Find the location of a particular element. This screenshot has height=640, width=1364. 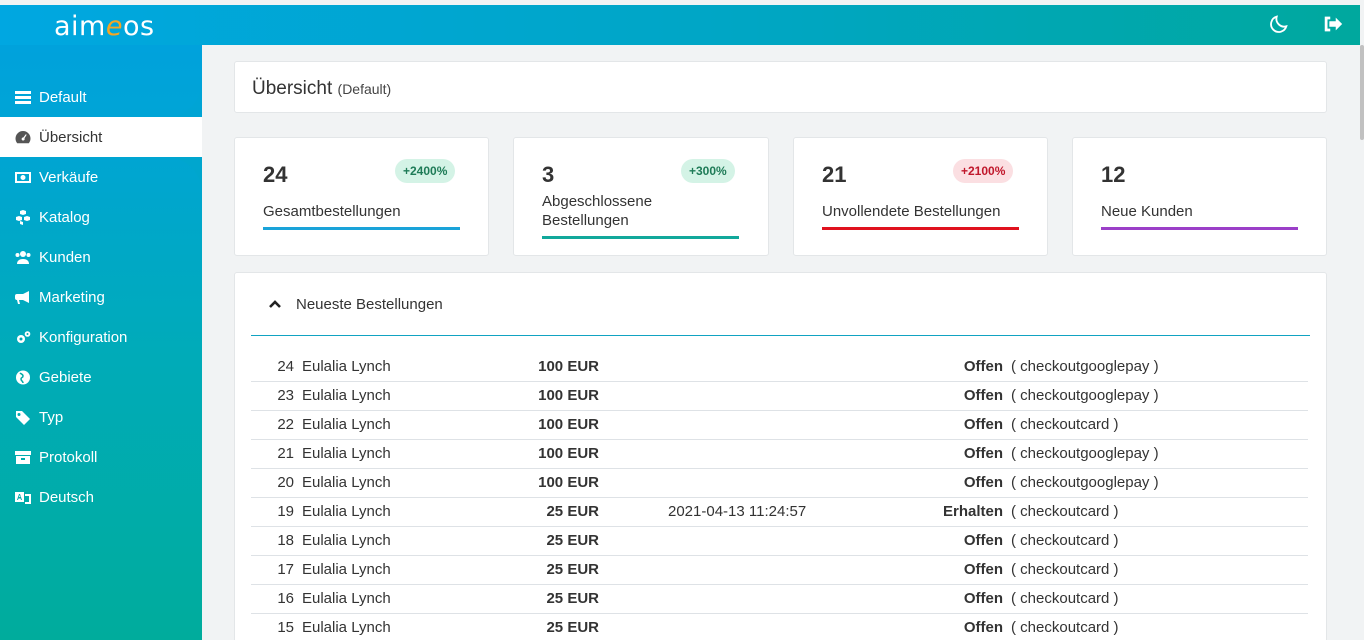

stat-badge: +2100% is located at coordinates (983, 171).